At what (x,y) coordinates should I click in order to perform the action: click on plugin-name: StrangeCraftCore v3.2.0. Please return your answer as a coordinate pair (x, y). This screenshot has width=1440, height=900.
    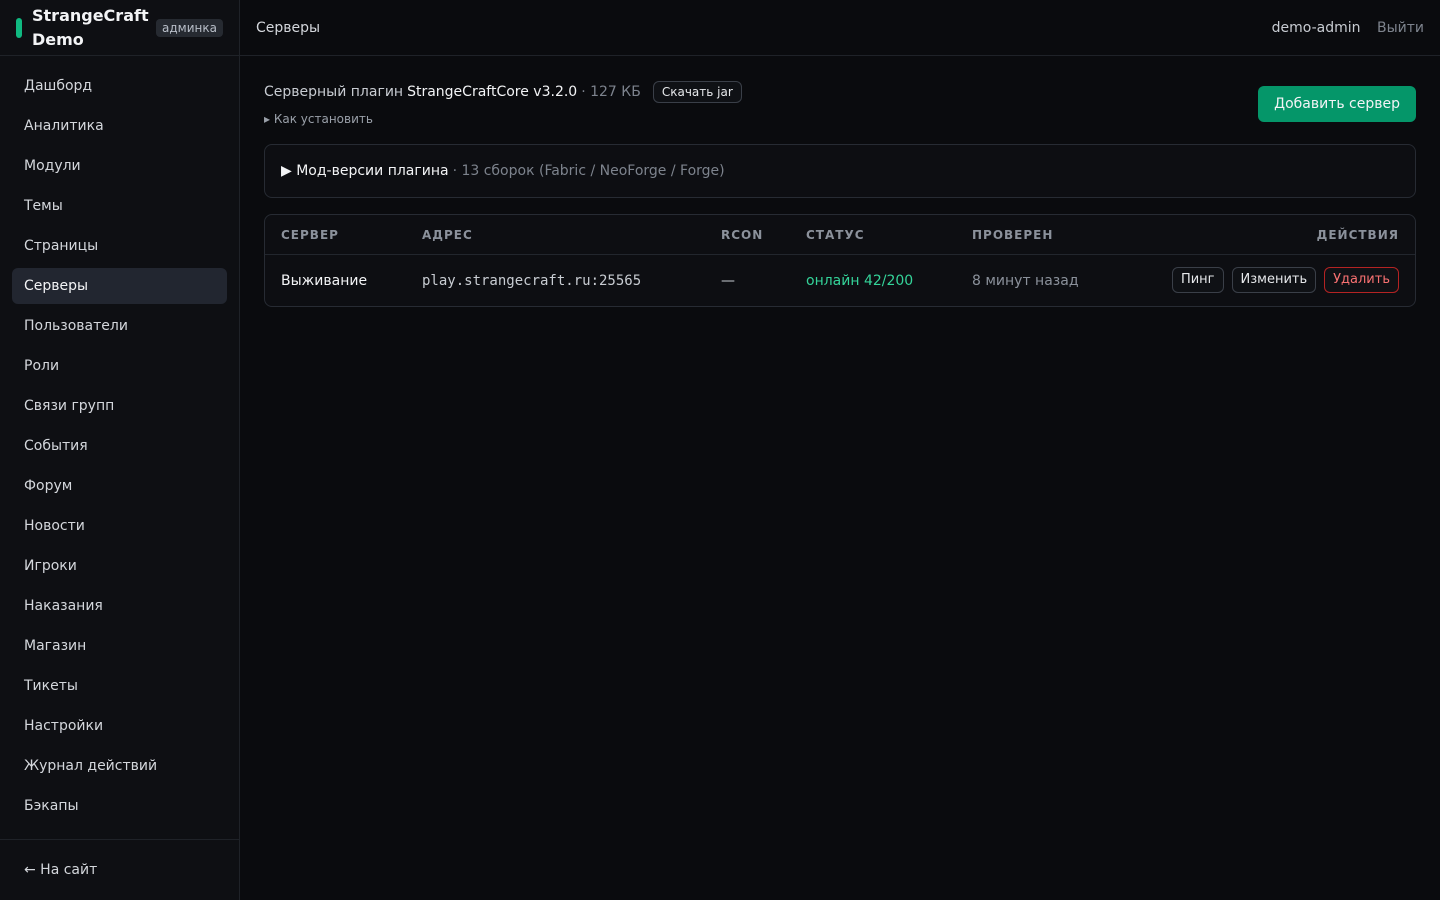
    Looking at the image, I should click on (492, 92).